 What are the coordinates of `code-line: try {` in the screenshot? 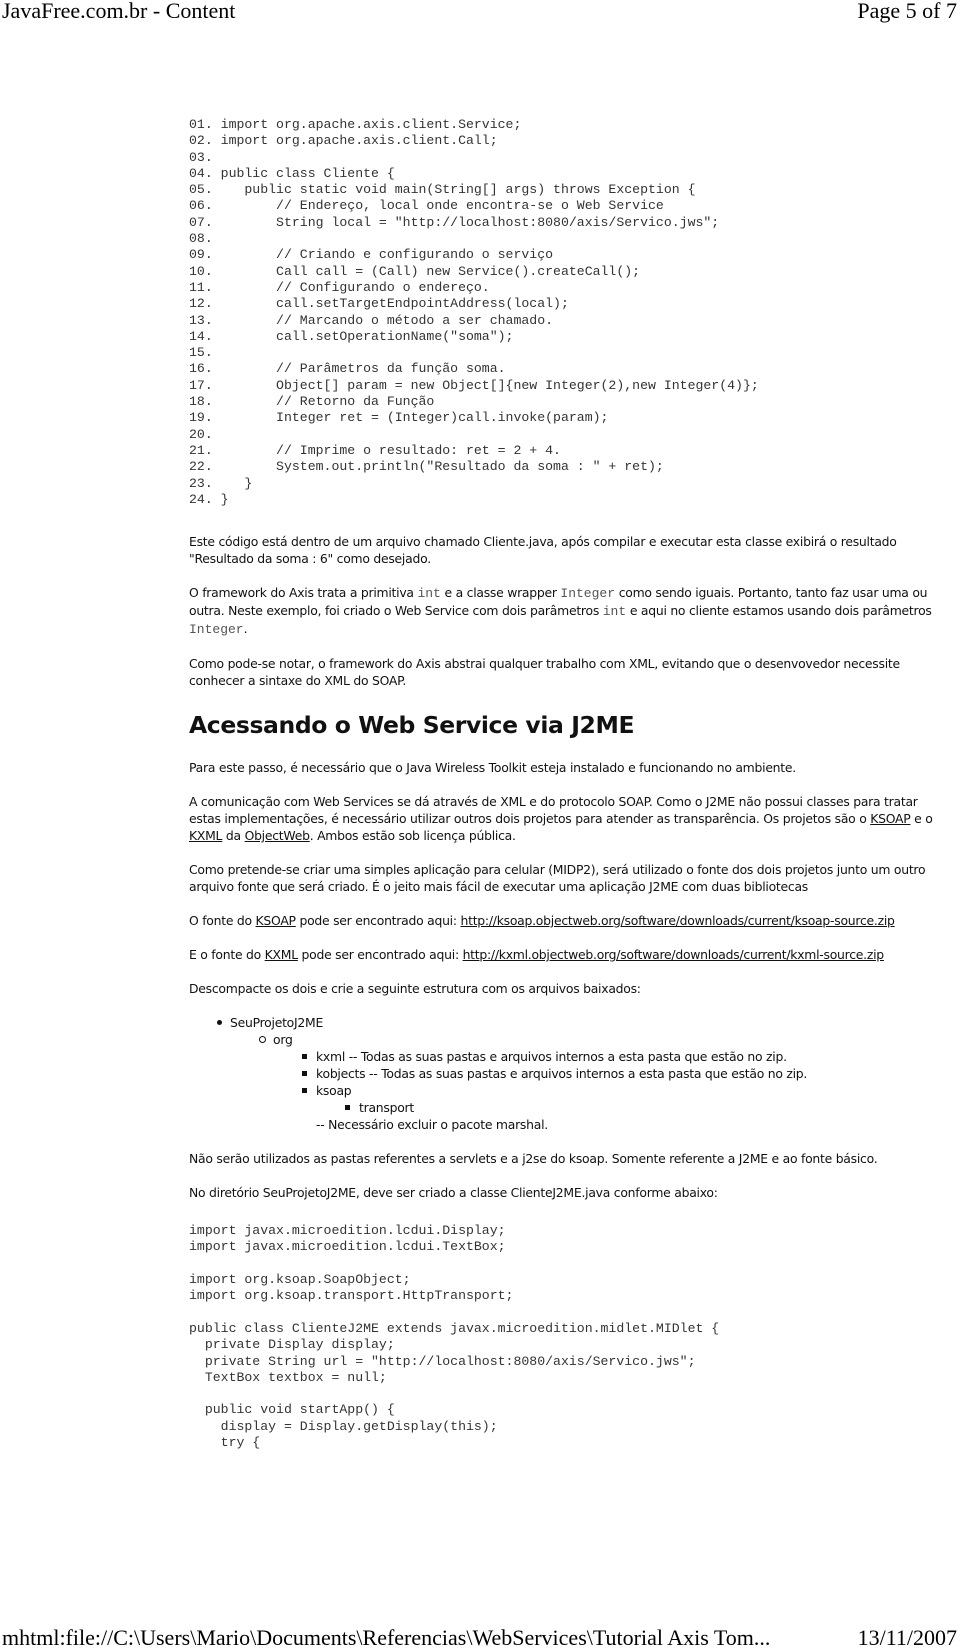 It's located at (225, 1442).